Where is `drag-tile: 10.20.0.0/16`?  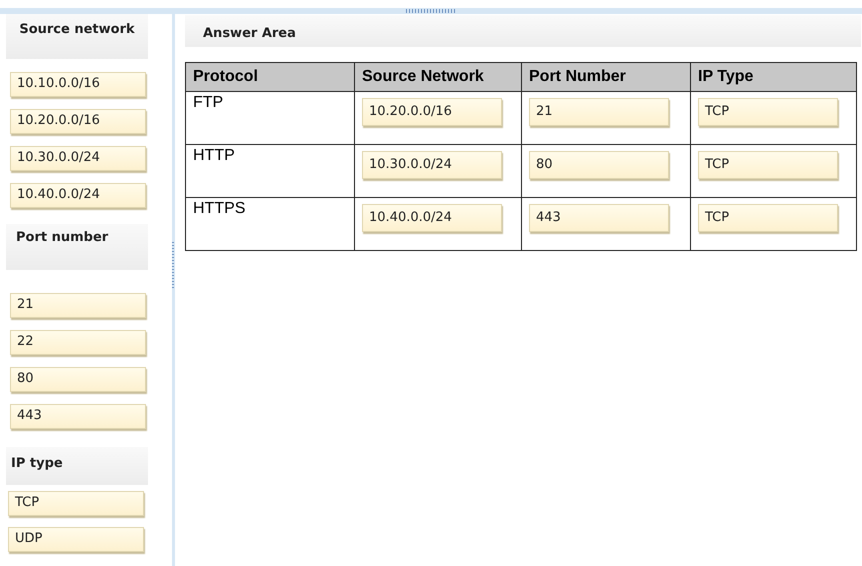 drag-tile: 10.20.0.0/16 is located at coordinates (78, 121).